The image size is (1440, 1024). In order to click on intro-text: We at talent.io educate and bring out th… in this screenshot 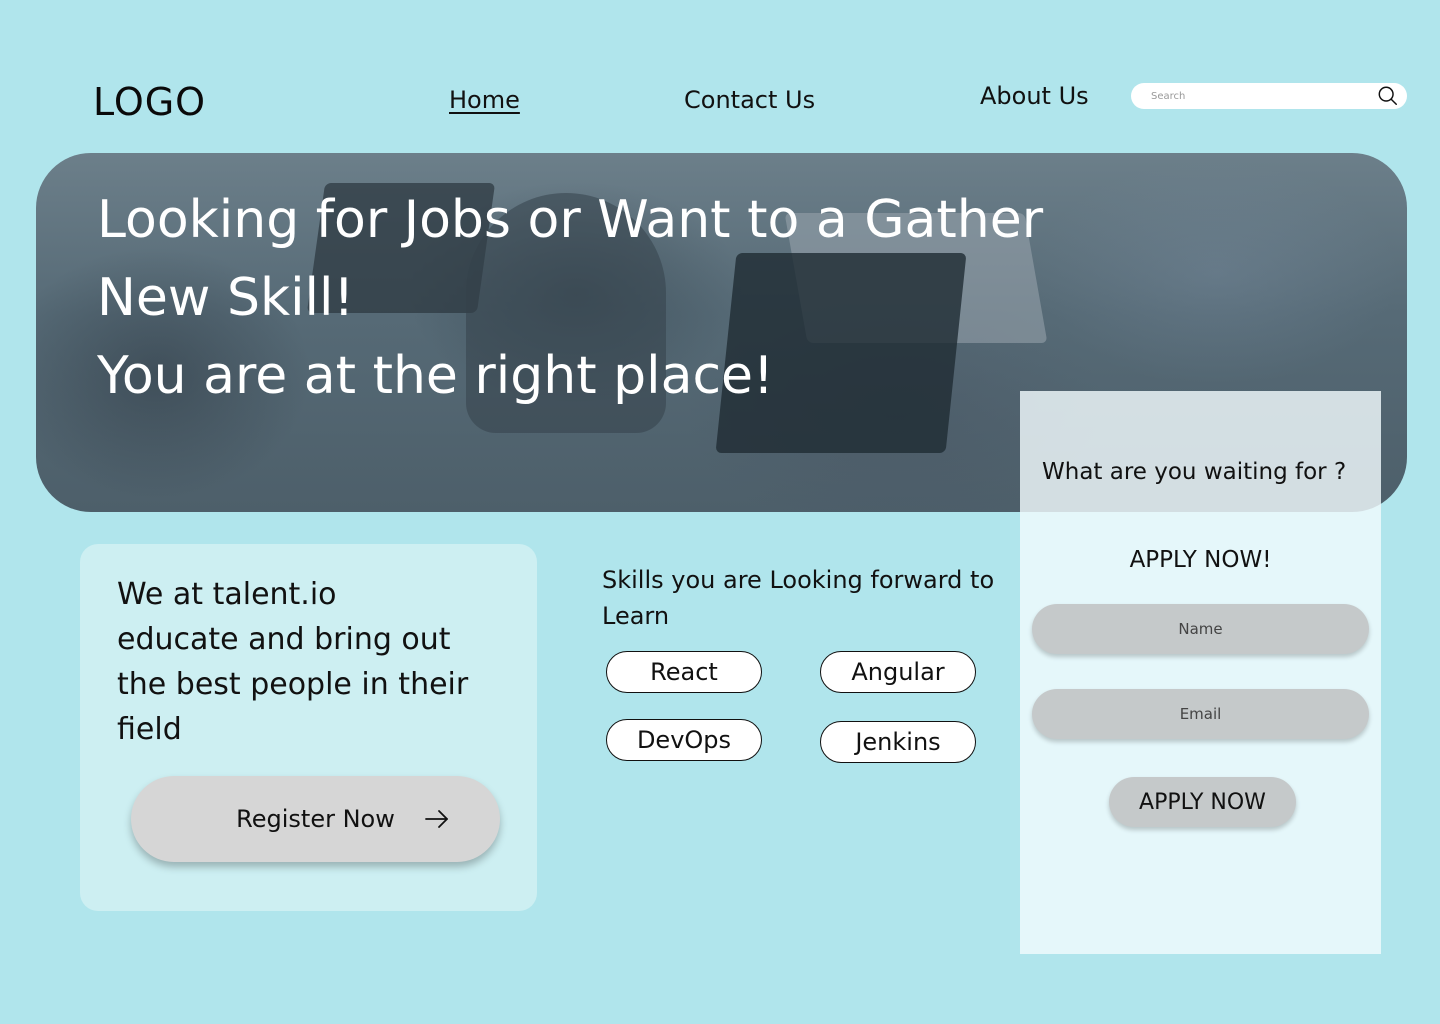, I will do `click(307, 662)`.